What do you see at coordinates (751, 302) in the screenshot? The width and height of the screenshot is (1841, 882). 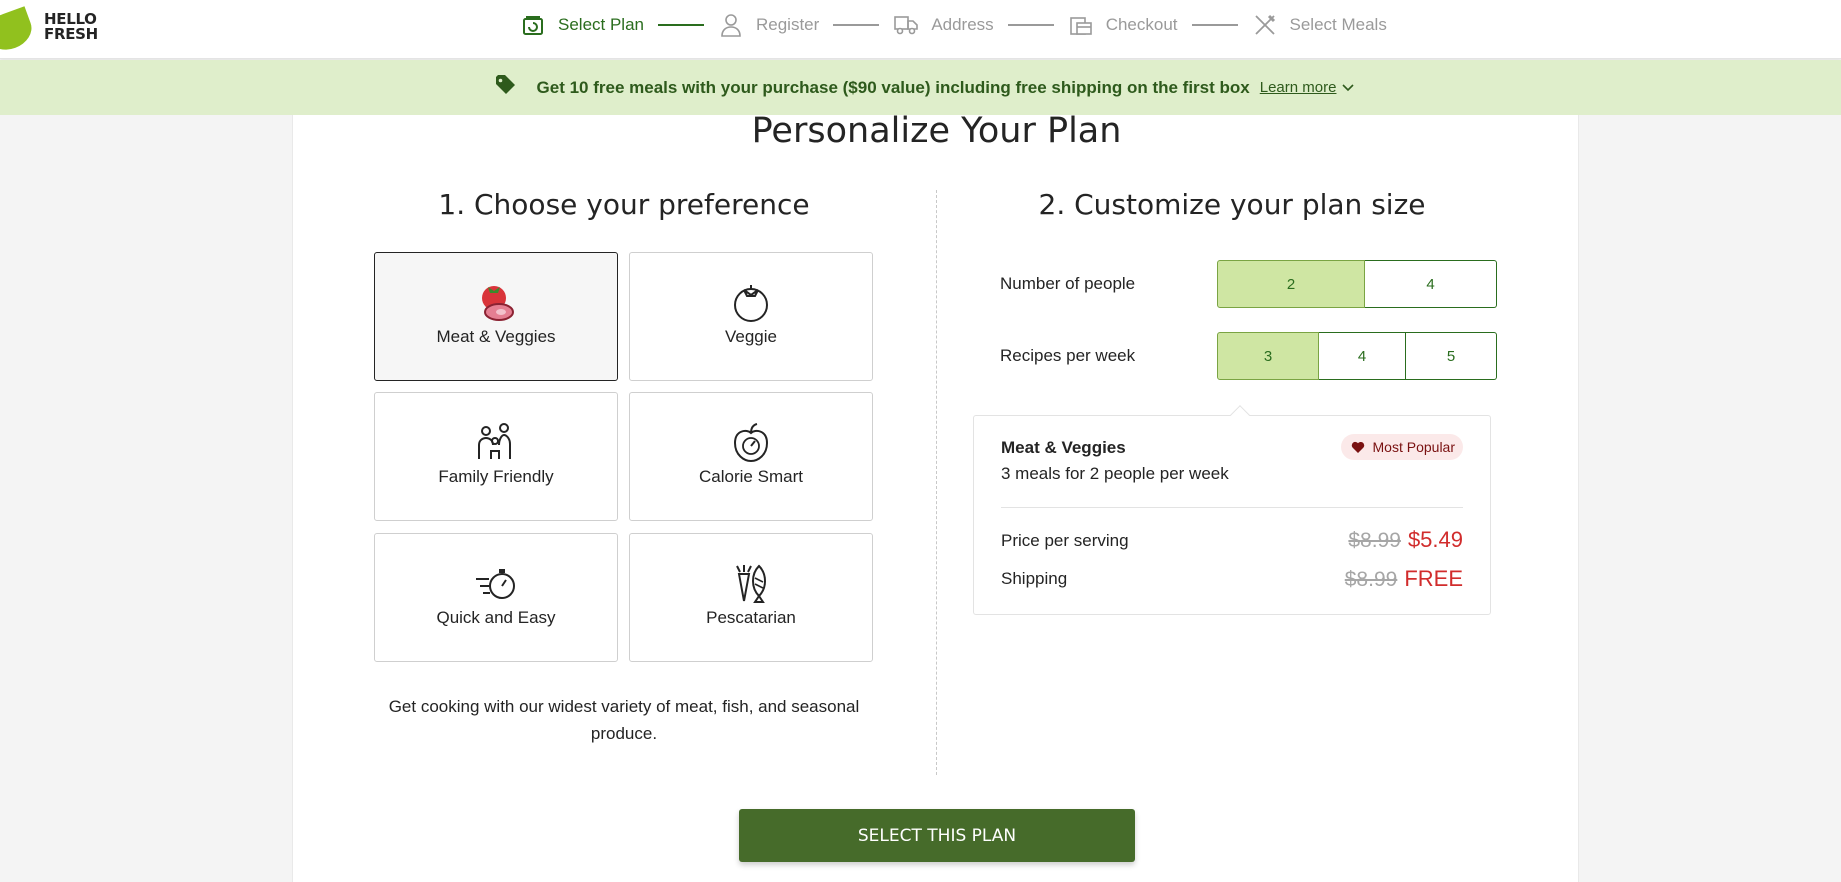 I see `tomato-icon` at bounding box center [751, 302].